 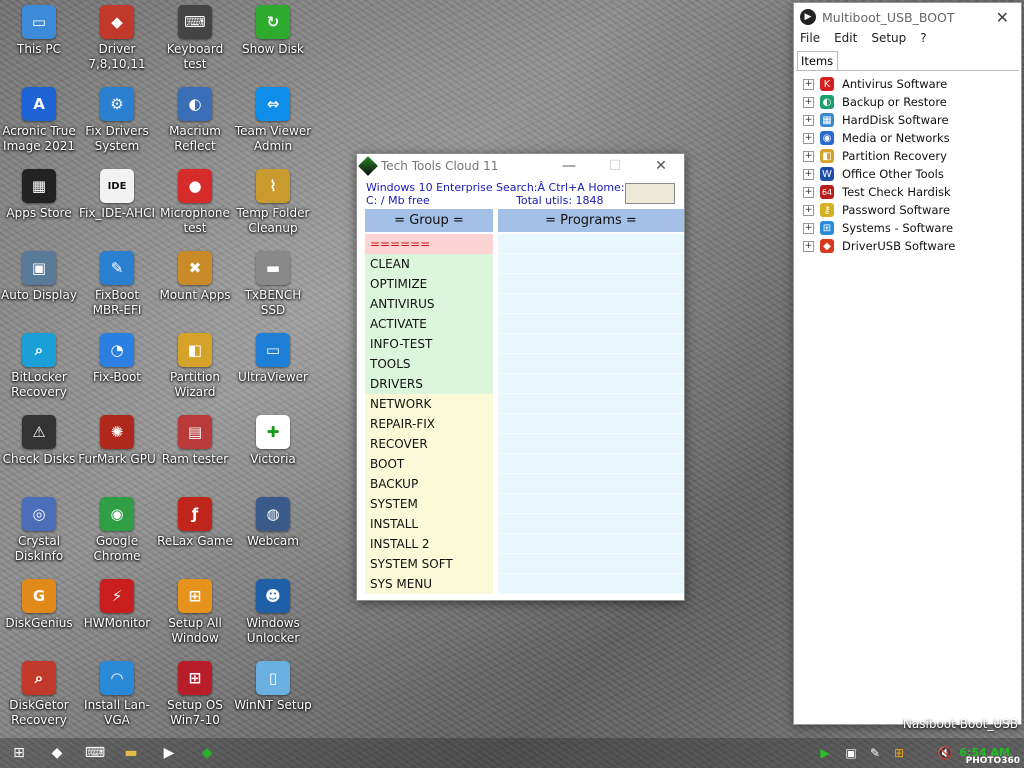 I want to click on play-tray-icon: ▶, so click(x=825, y=753).